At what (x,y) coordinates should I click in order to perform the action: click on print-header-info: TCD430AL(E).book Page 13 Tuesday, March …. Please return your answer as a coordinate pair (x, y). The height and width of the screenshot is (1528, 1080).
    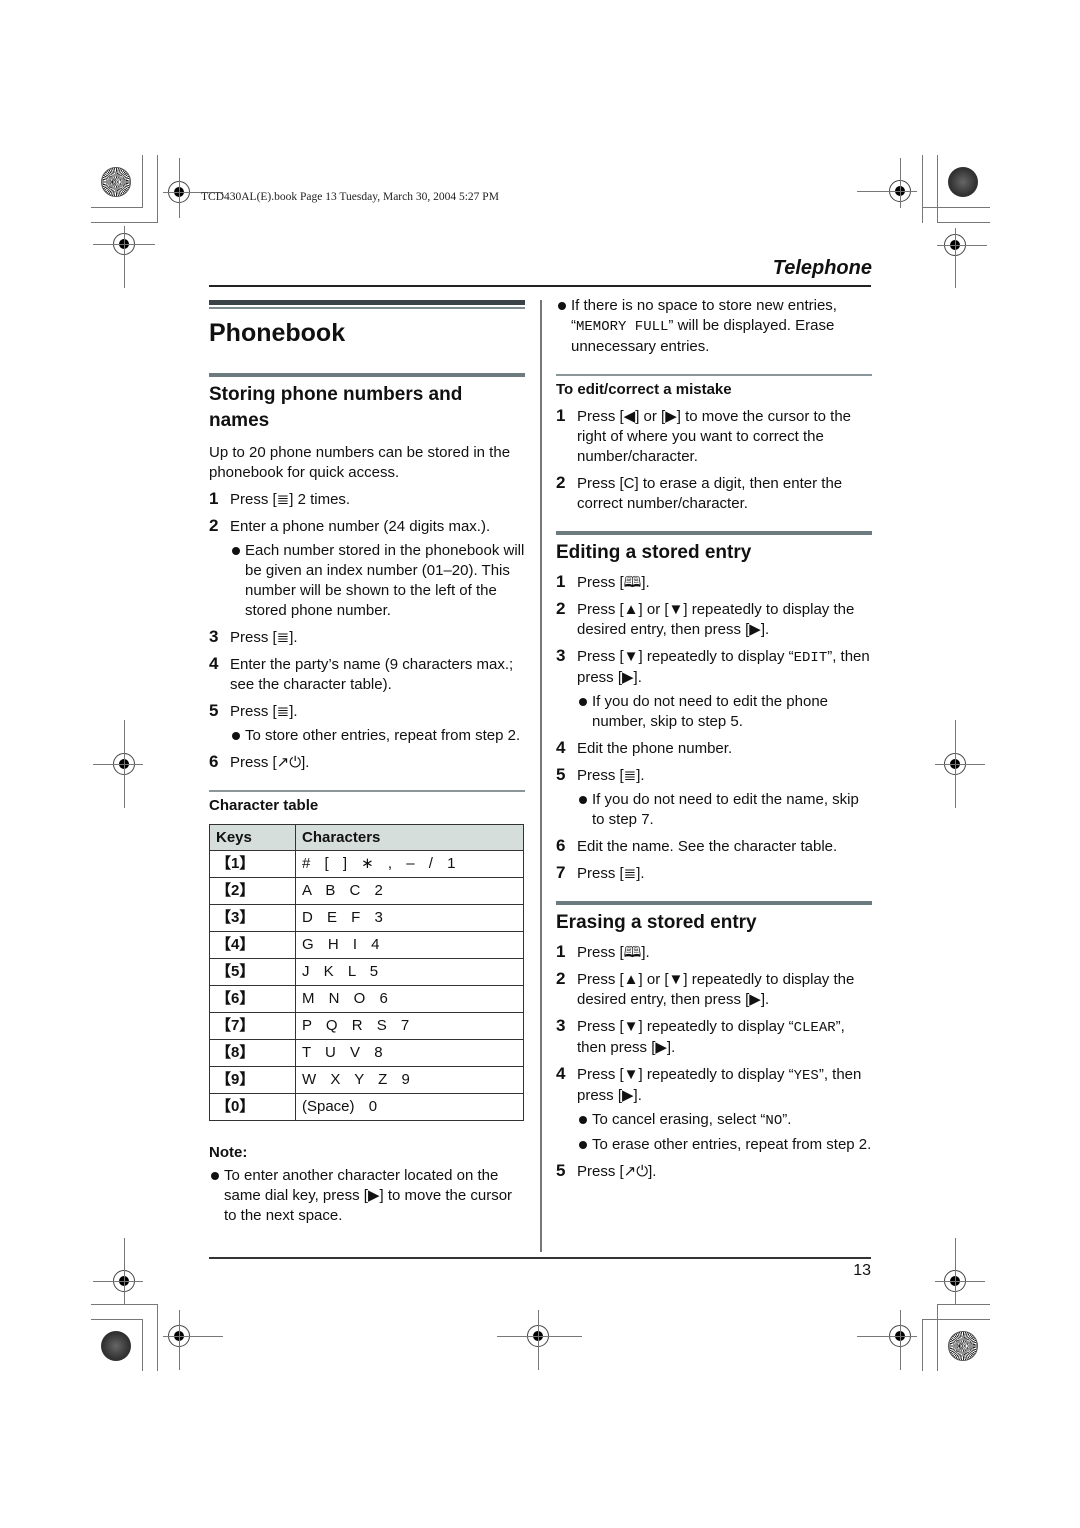
    Looking at the image, I should click on (350, 197).